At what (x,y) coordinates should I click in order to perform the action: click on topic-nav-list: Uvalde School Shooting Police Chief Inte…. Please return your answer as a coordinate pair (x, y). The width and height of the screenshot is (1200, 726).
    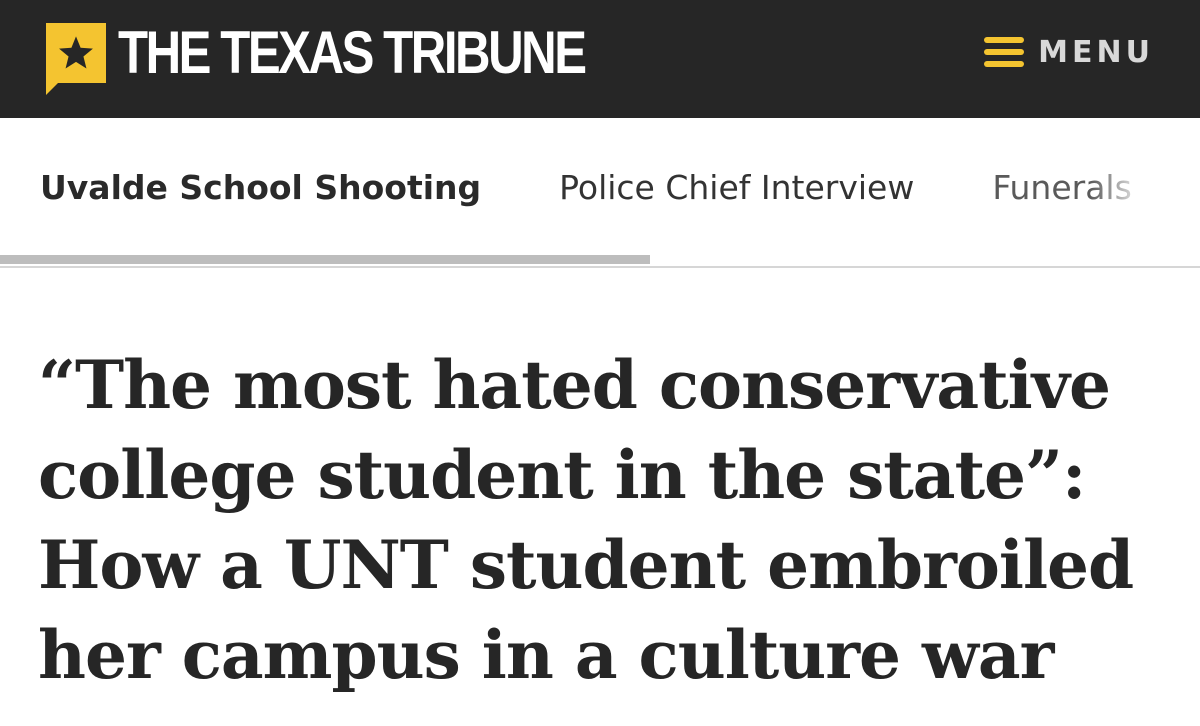
    Looking at the image, I should click on (586, 187).